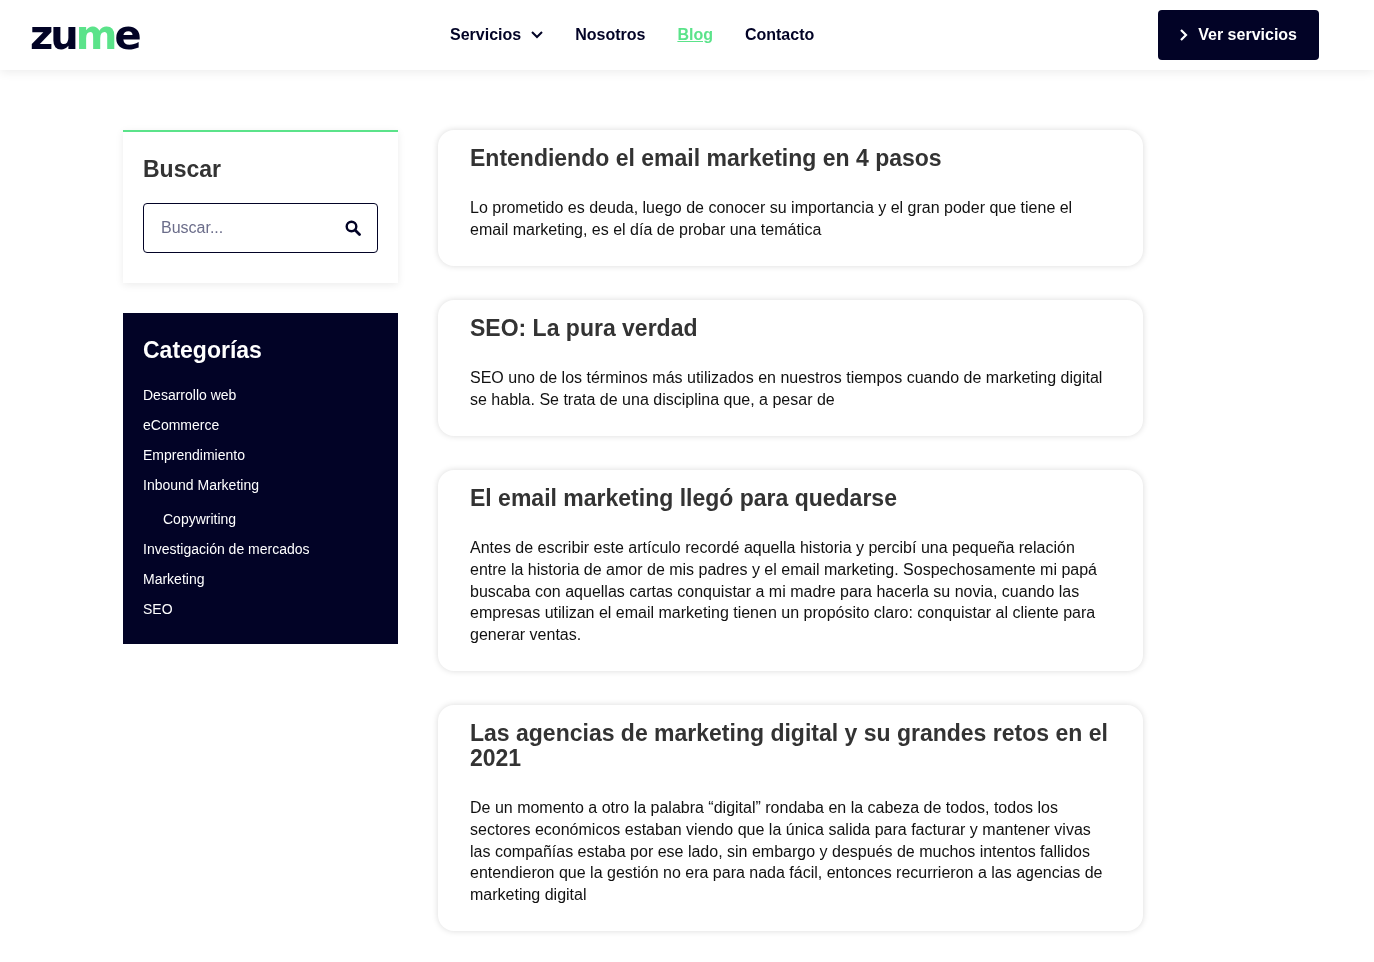  What do you see at coordinates (610, 35) in the screenshot?
I see `nav-link: Nosotros` at bounding box center [610, 35].